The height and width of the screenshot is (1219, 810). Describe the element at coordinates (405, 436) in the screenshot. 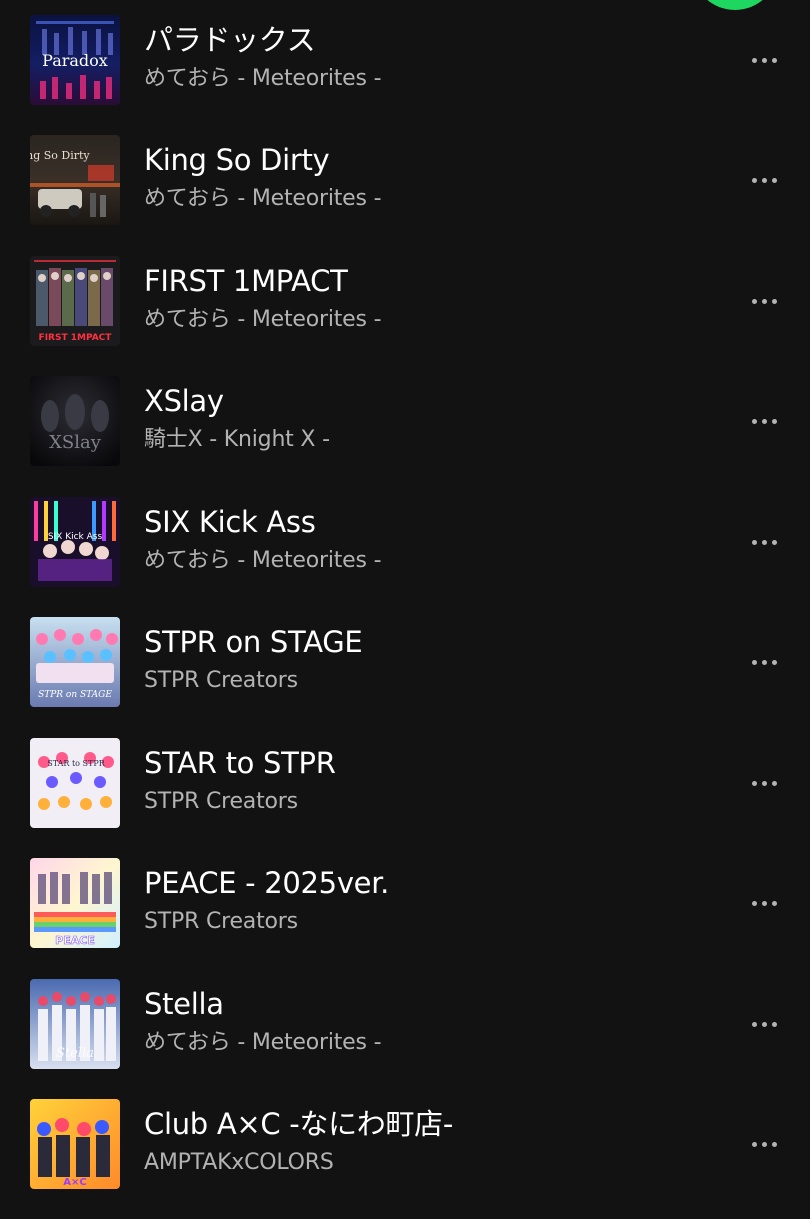

I see `track-row: XSlay XSlay 騎士X - Knight X -` at that location.